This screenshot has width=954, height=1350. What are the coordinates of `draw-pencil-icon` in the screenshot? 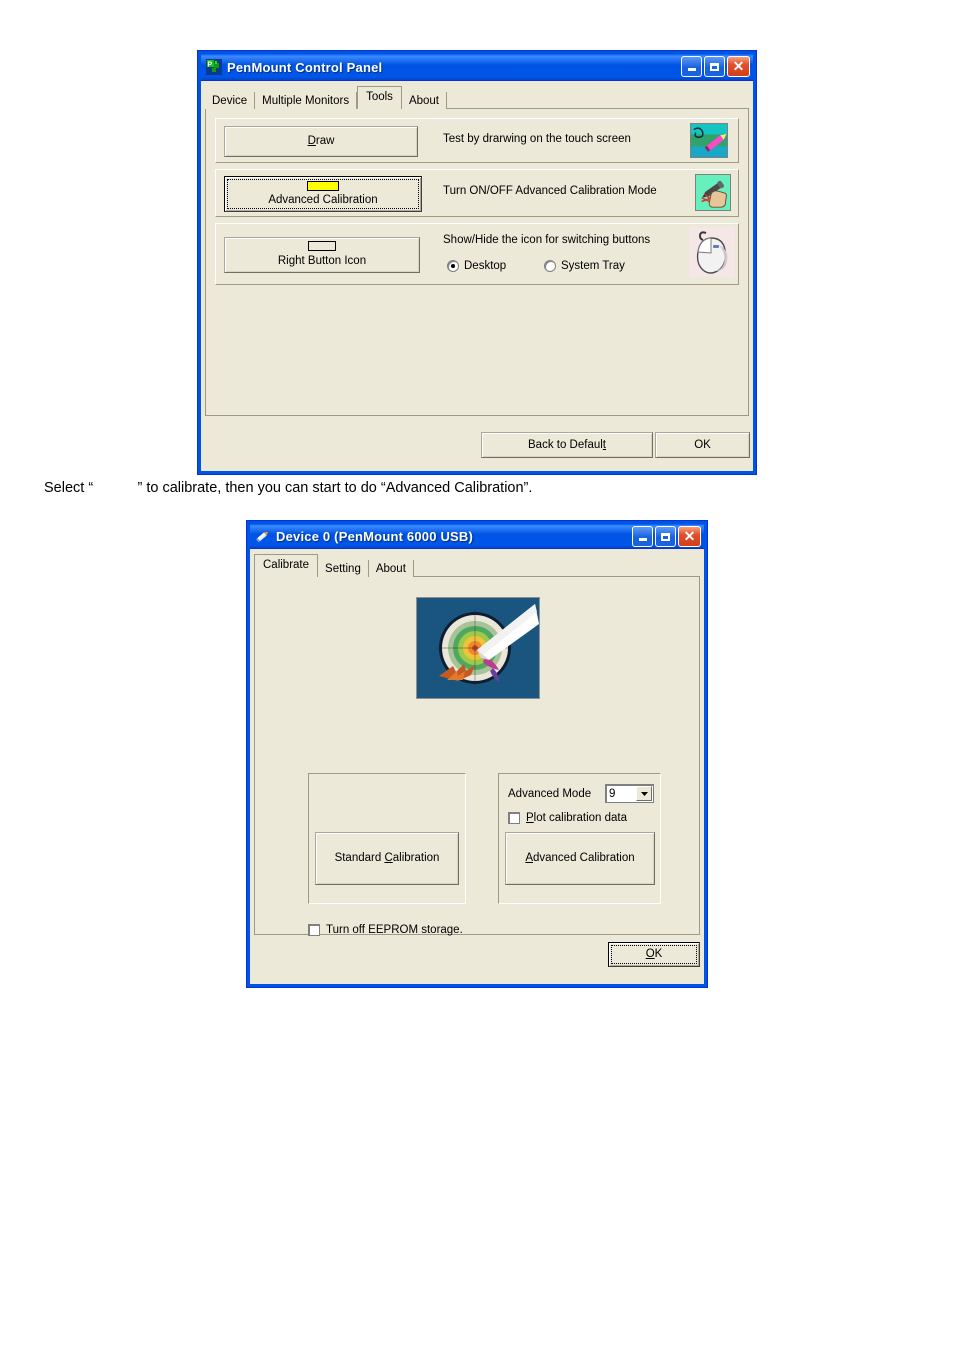 It's located at (709, 140).